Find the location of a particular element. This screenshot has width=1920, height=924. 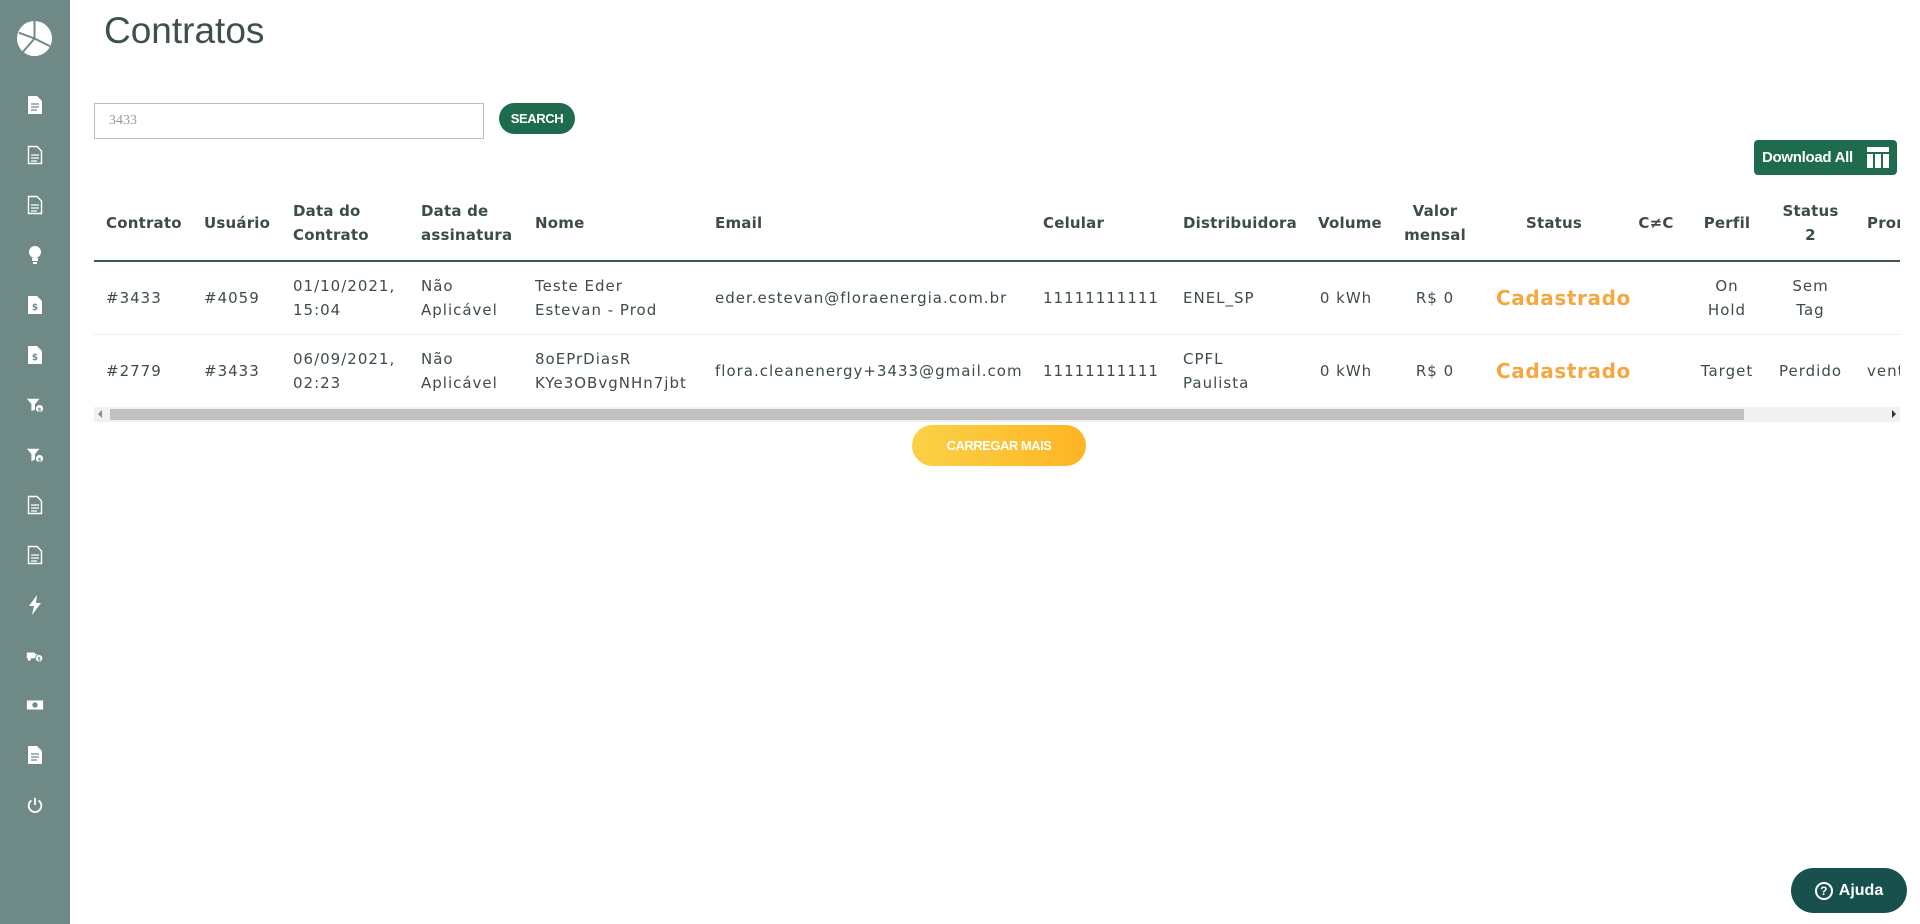

cell-email: flora.cleanenergy+3433@gmail.com is located at coordinates (867, 371).